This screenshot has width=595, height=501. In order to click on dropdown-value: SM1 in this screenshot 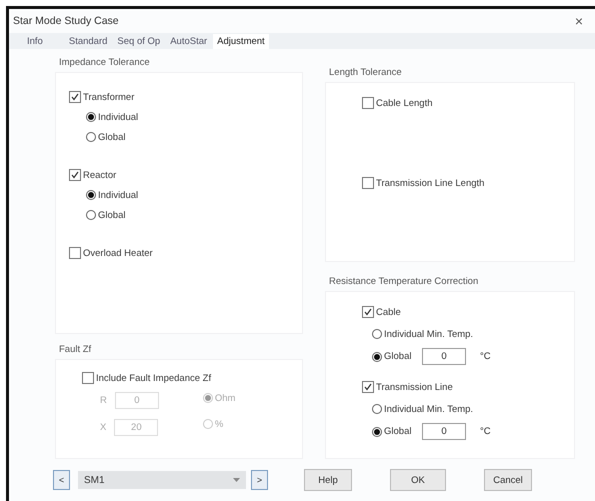, I will do `click(94, 480)`.